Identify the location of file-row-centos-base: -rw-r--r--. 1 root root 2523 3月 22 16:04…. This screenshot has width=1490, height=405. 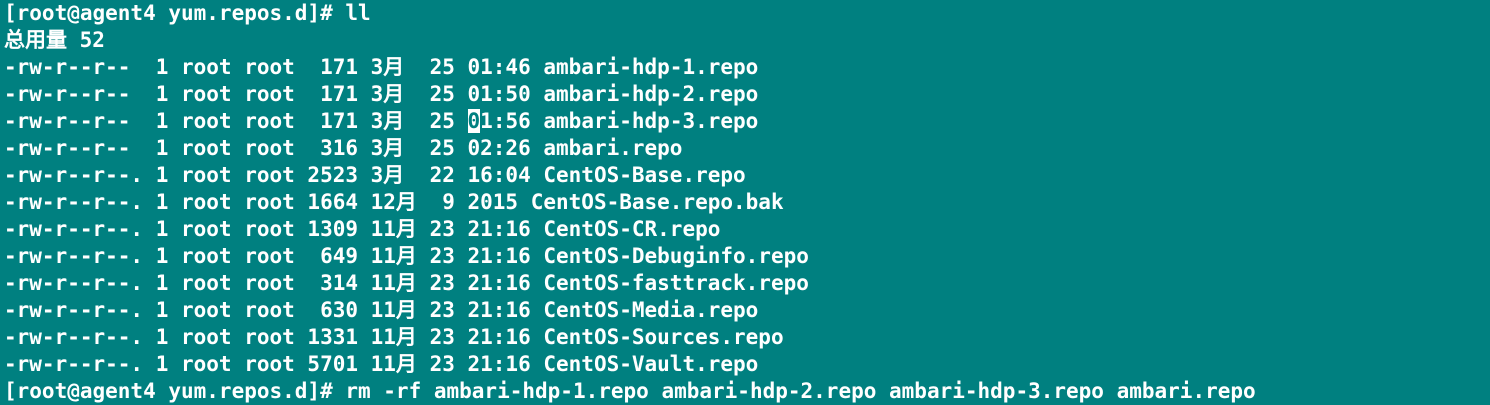
(375, 175).